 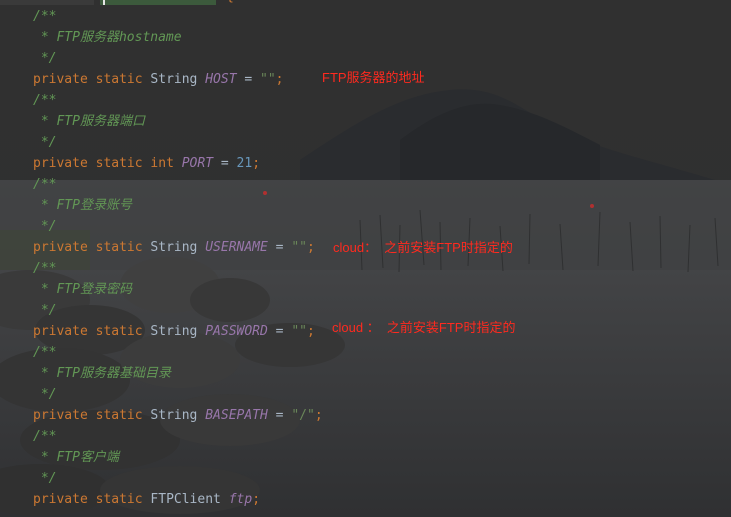 I want to click on code-line: * FTP登录密码, so click(x=82, y=289).